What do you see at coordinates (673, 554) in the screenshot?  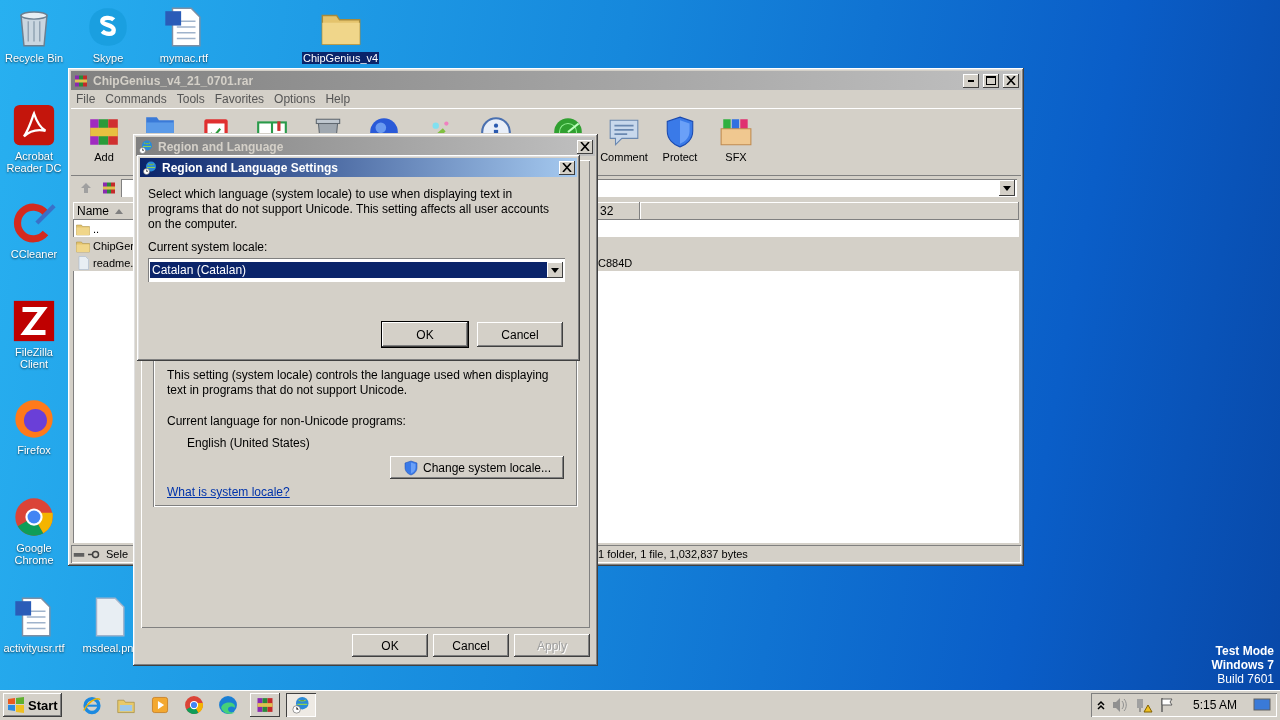 I see `status-text: 1 folder, 1 file, 1,032,837 bytes` at bounding box center [673, 554].